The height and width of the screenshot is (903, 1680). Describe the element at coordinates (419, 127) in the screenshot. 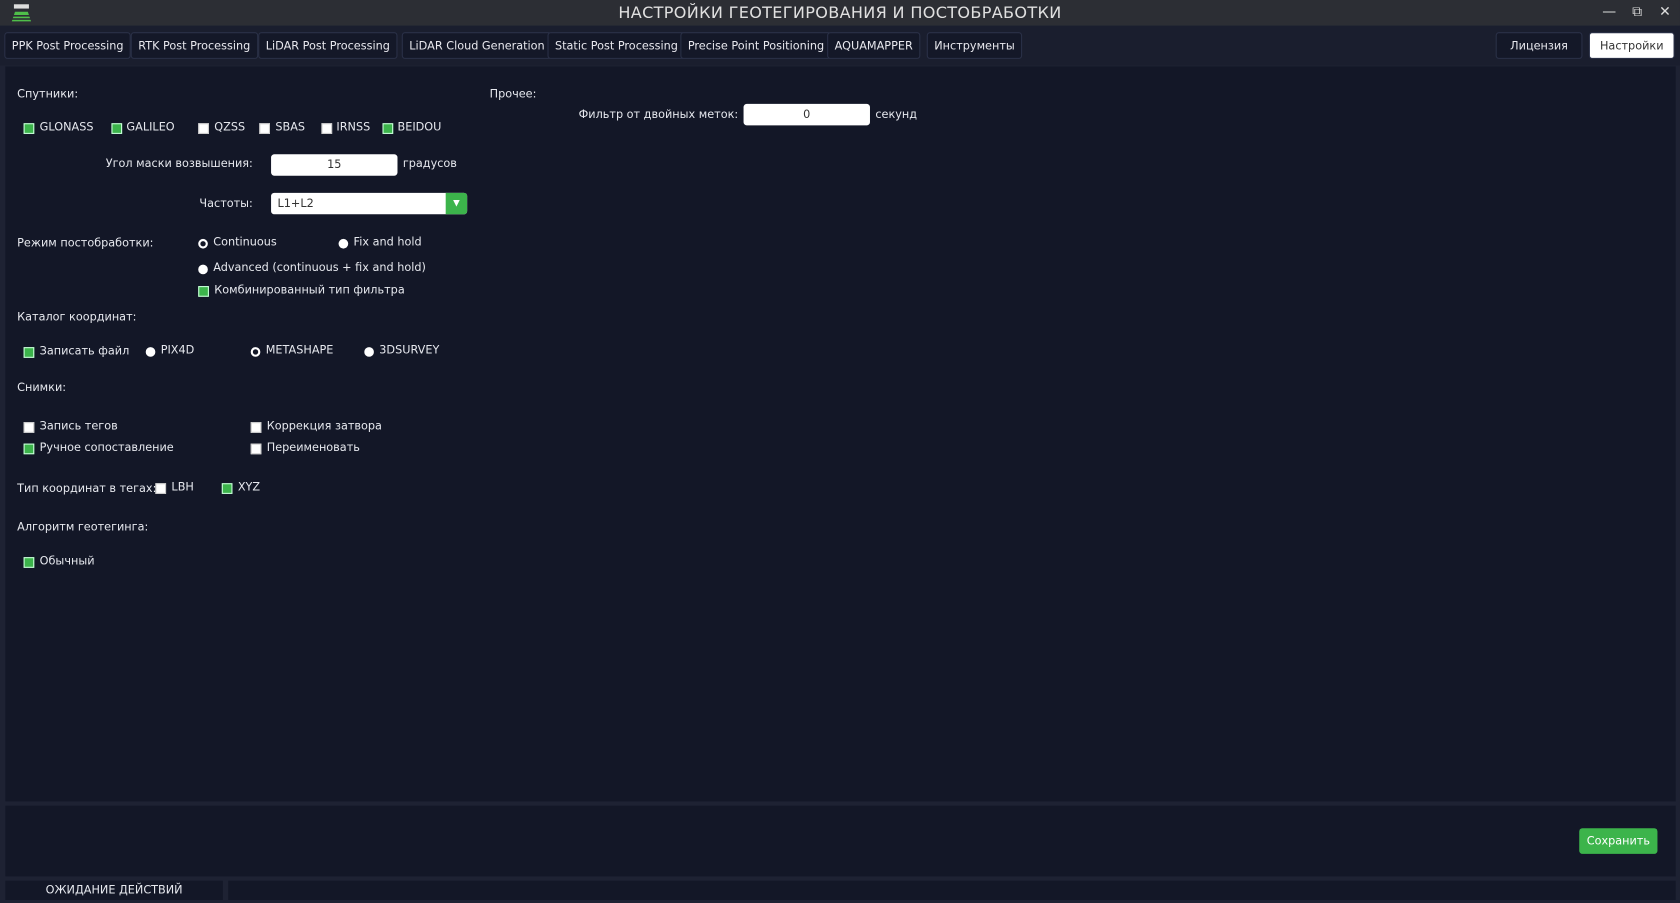

I see `beidou-label: BEIDOU` at that location.